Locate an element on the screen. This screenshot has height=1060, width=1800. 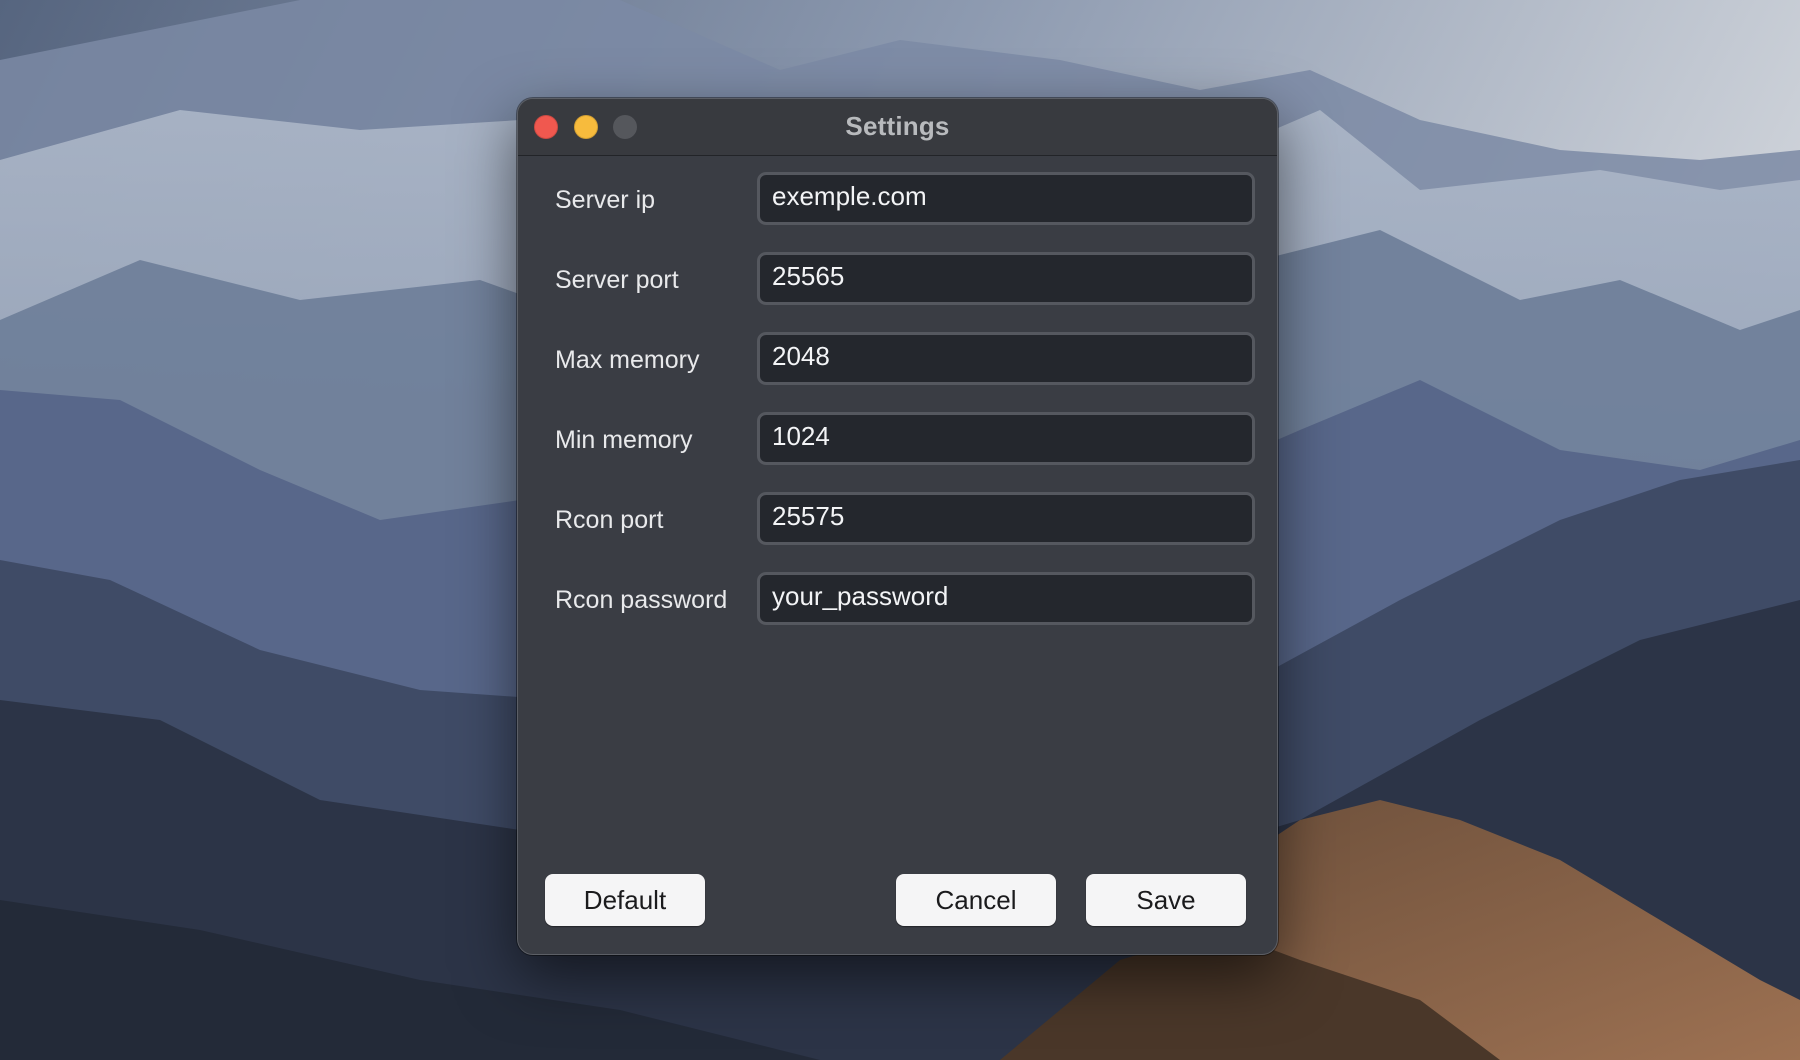
cancel-button: Cancel is located at coordinates (976, 900).